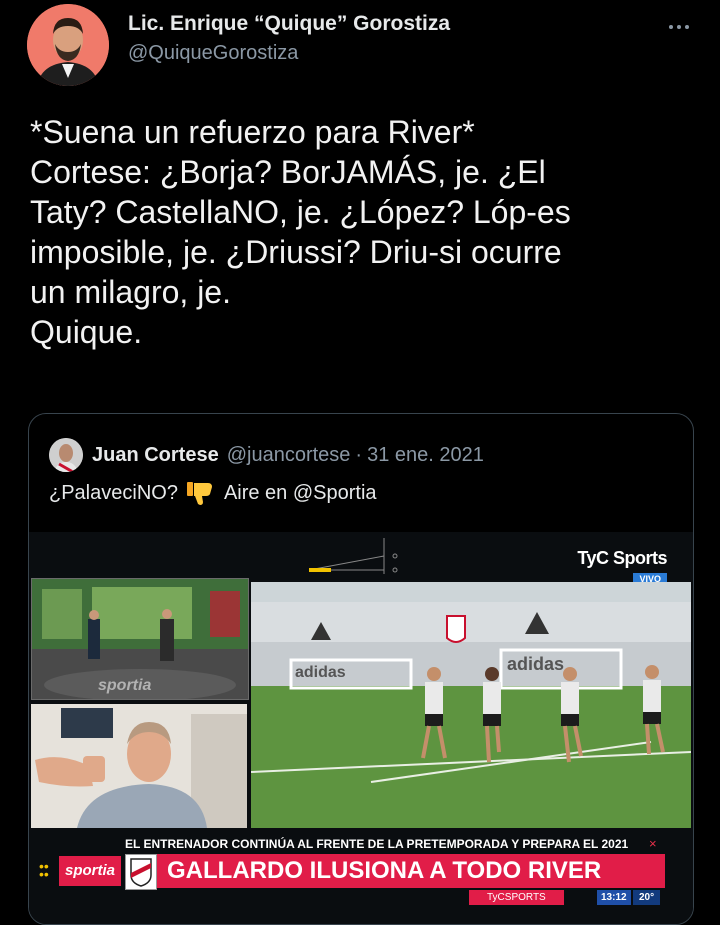 This screenshot has width=720, height=925. What do you see at coordinates (90, 871) in the screenshot?
I see `program-tag: sportia` at bounding box center [90, 871].